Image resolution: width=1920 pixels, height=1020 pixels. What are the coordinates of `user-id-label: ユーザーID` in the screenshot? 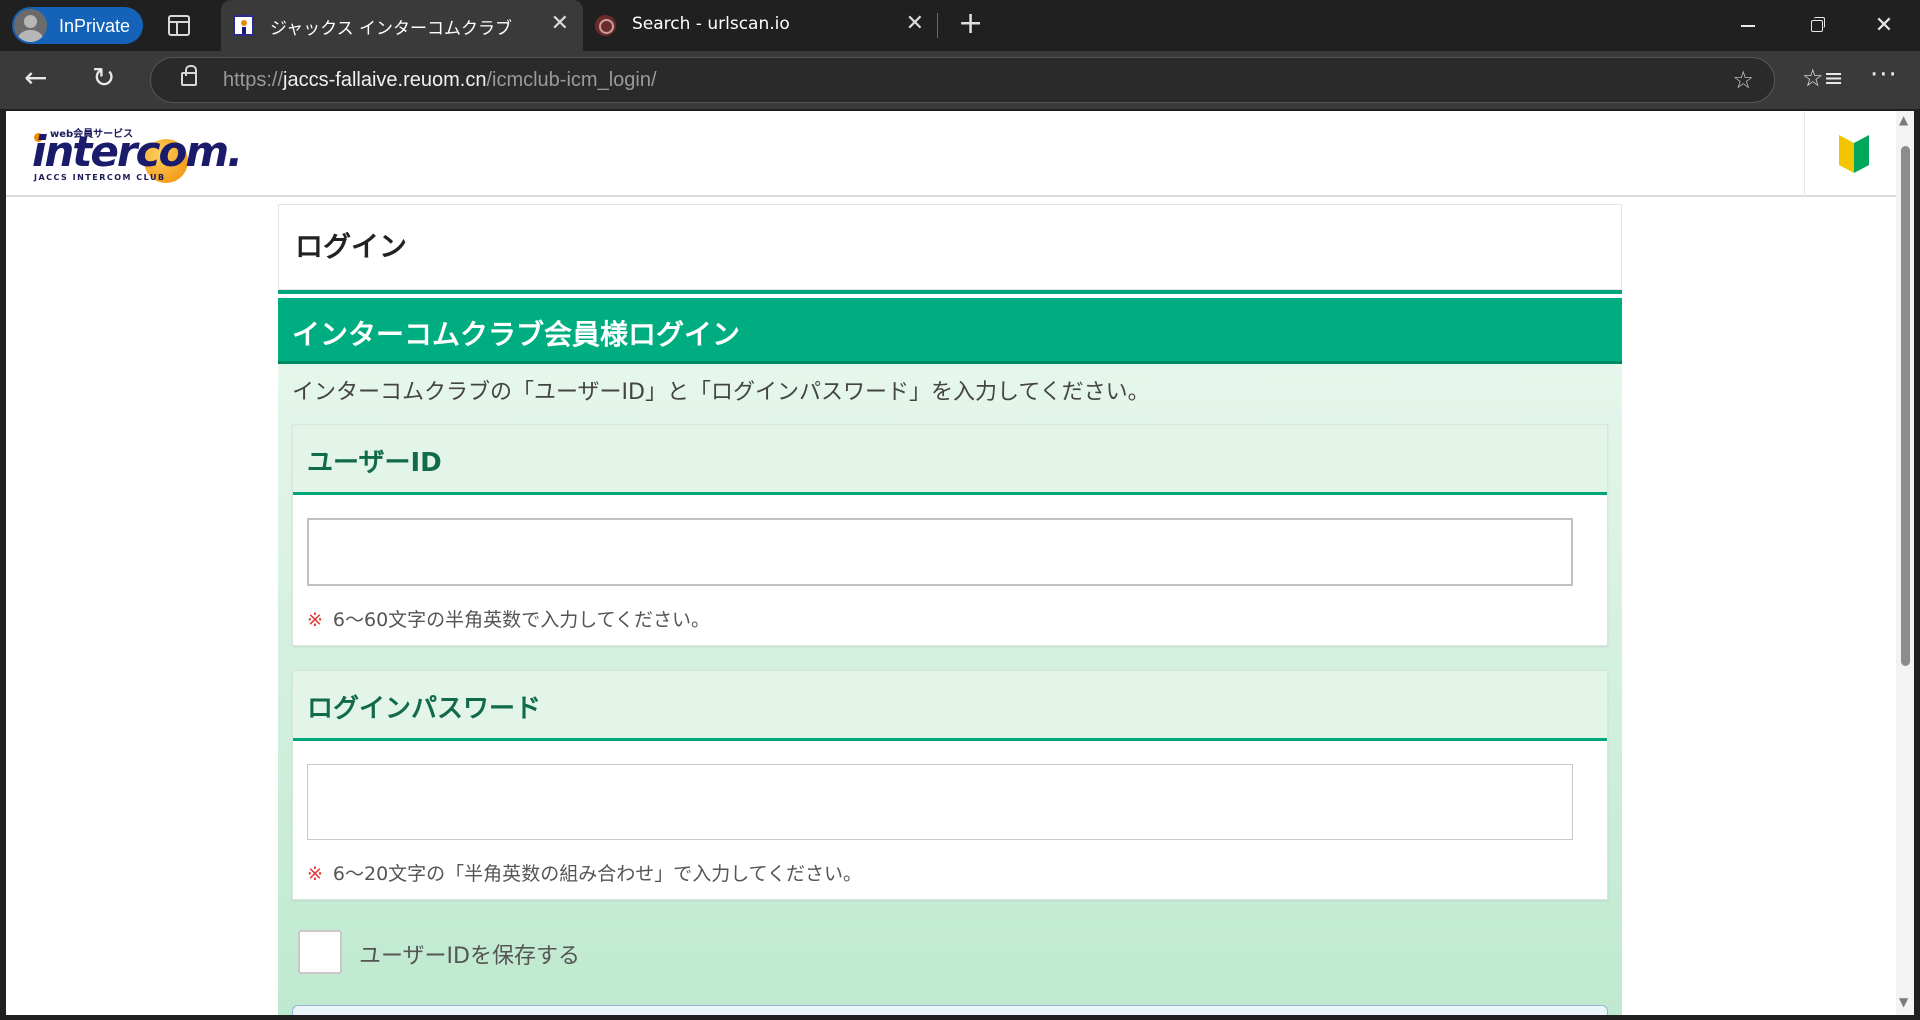 It's located at (374, 463).